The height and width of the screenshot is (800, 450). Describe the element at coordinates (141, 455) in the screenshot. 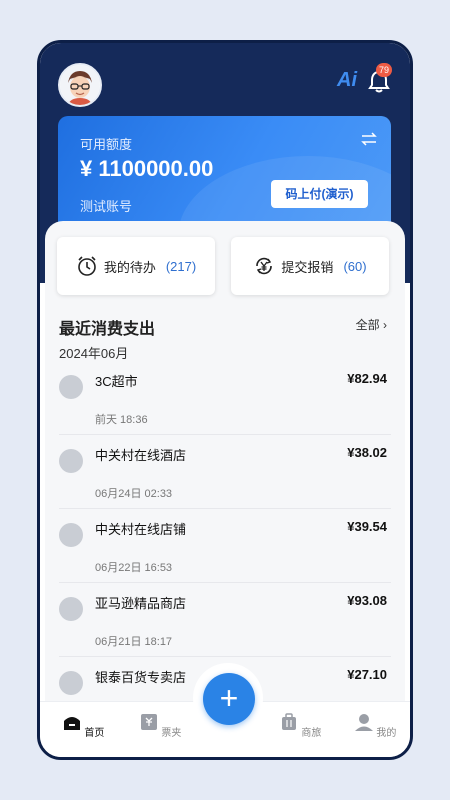

I see `merchant-name: 中关村在线酒店` at that location.